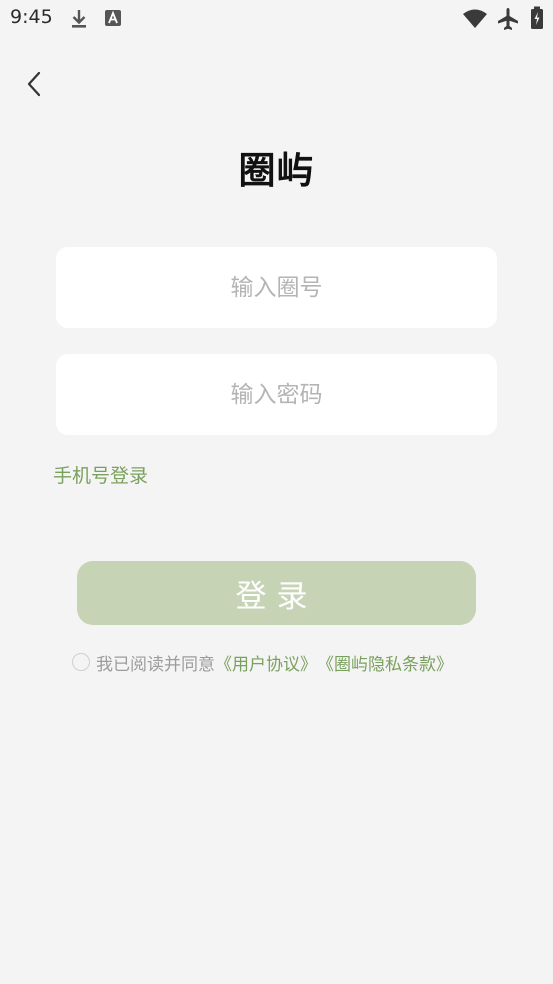  Describe the element at coordinates (31, 17) in the screenshot. I see `status-time: 9:45` at that location.